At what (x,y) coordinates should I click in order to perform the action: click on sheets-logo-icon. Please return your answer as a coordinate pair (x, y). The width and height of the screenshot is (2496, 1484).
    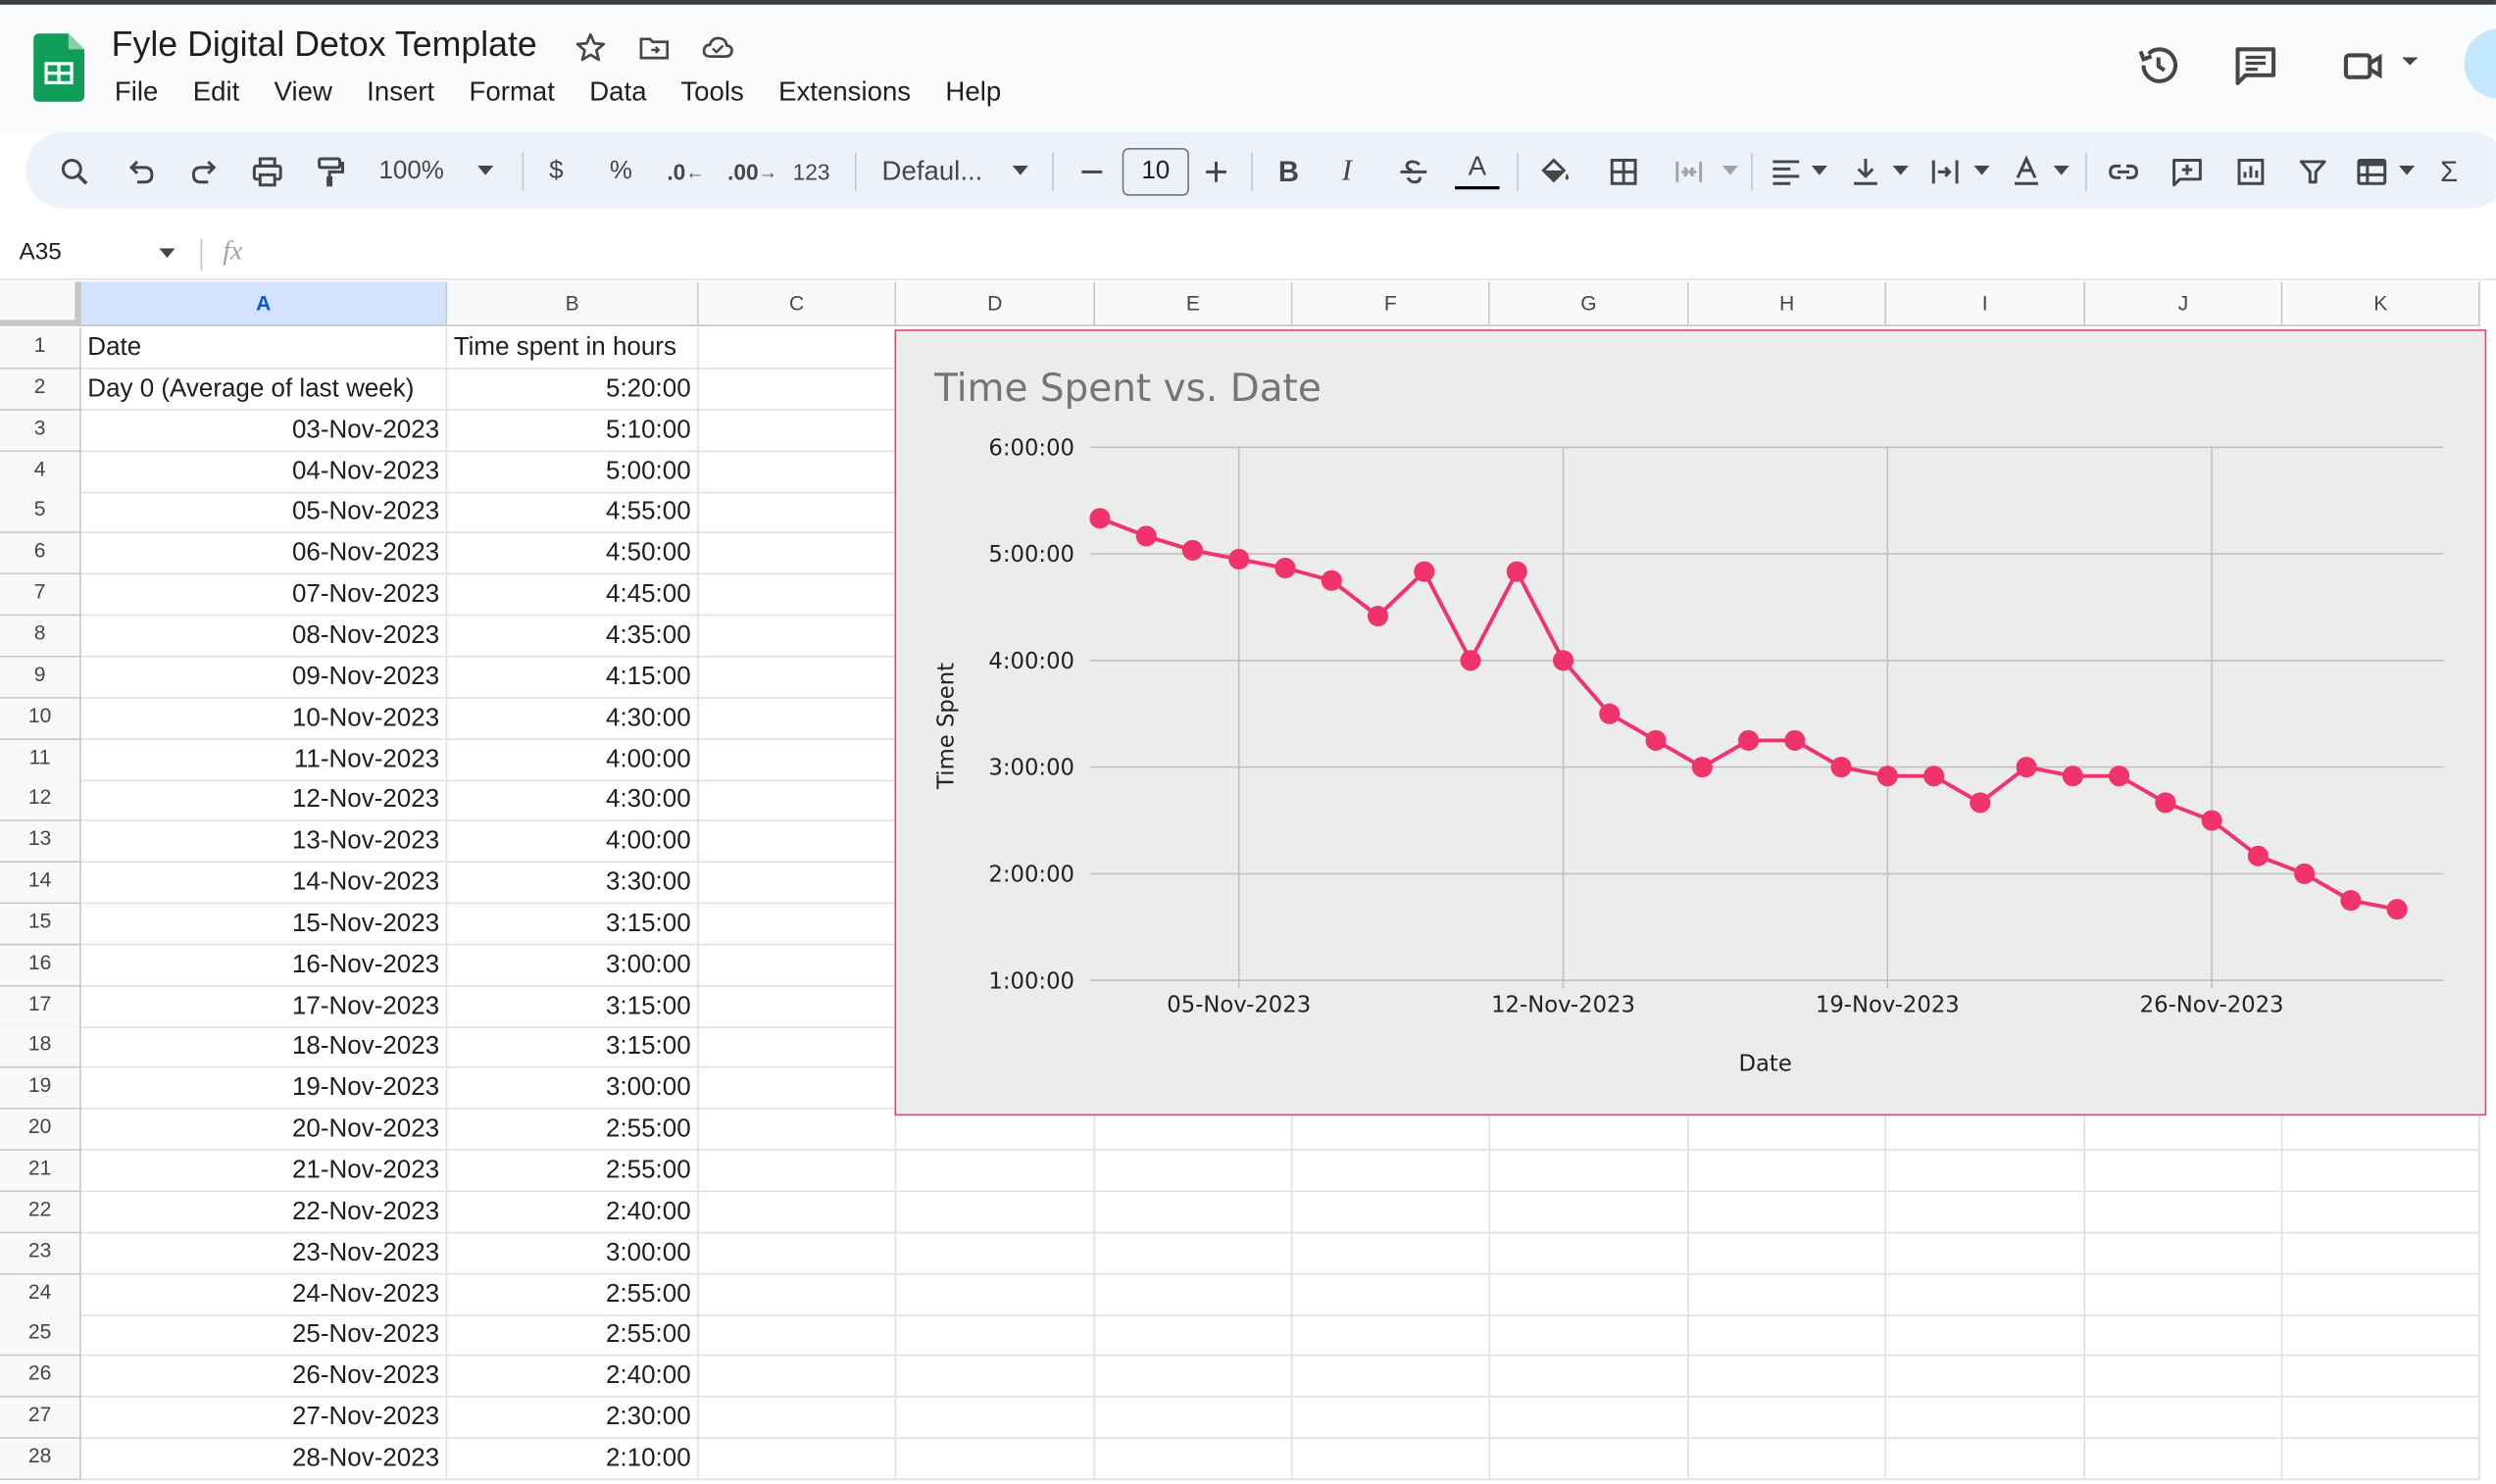
    Looking at the image, I should click on (59, 67).